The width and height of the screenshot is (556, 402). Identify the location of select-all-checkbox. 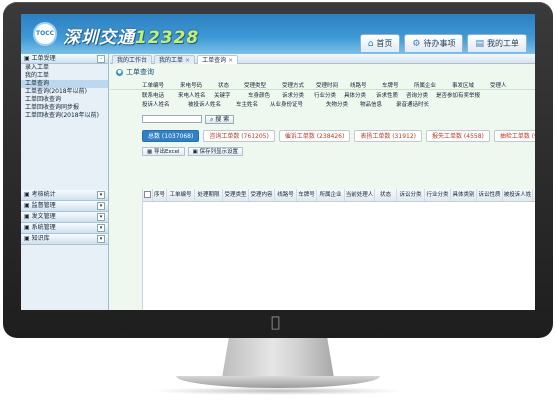
(148, 195).